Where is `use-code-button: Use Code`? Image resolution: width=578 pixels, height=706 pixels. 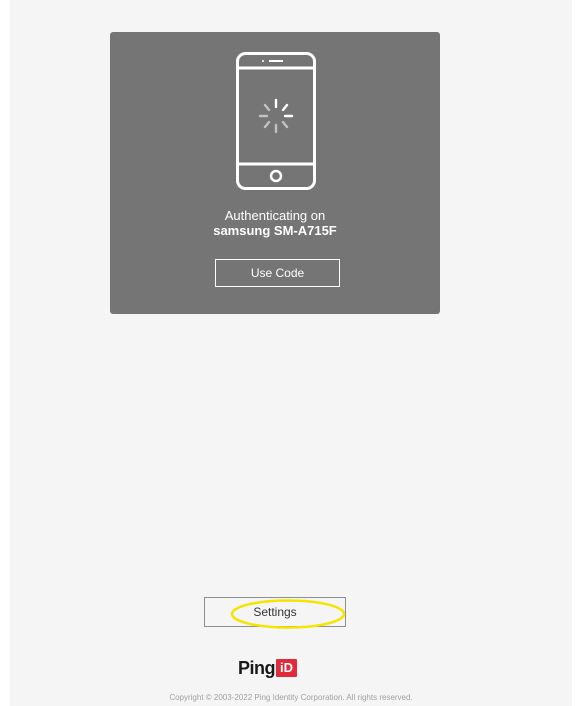 use-code-button: Use Code is located at coordinates (277, 273).